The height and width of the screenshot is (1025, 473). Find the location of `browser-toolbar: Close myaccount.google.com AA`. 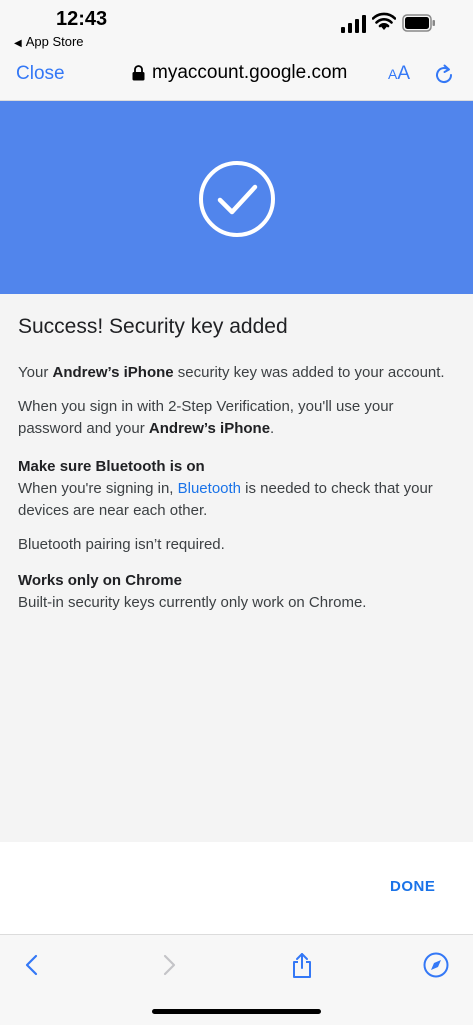

browser-toolbar: Close myaccount.google.com AA is located at coordinates (236, 76).